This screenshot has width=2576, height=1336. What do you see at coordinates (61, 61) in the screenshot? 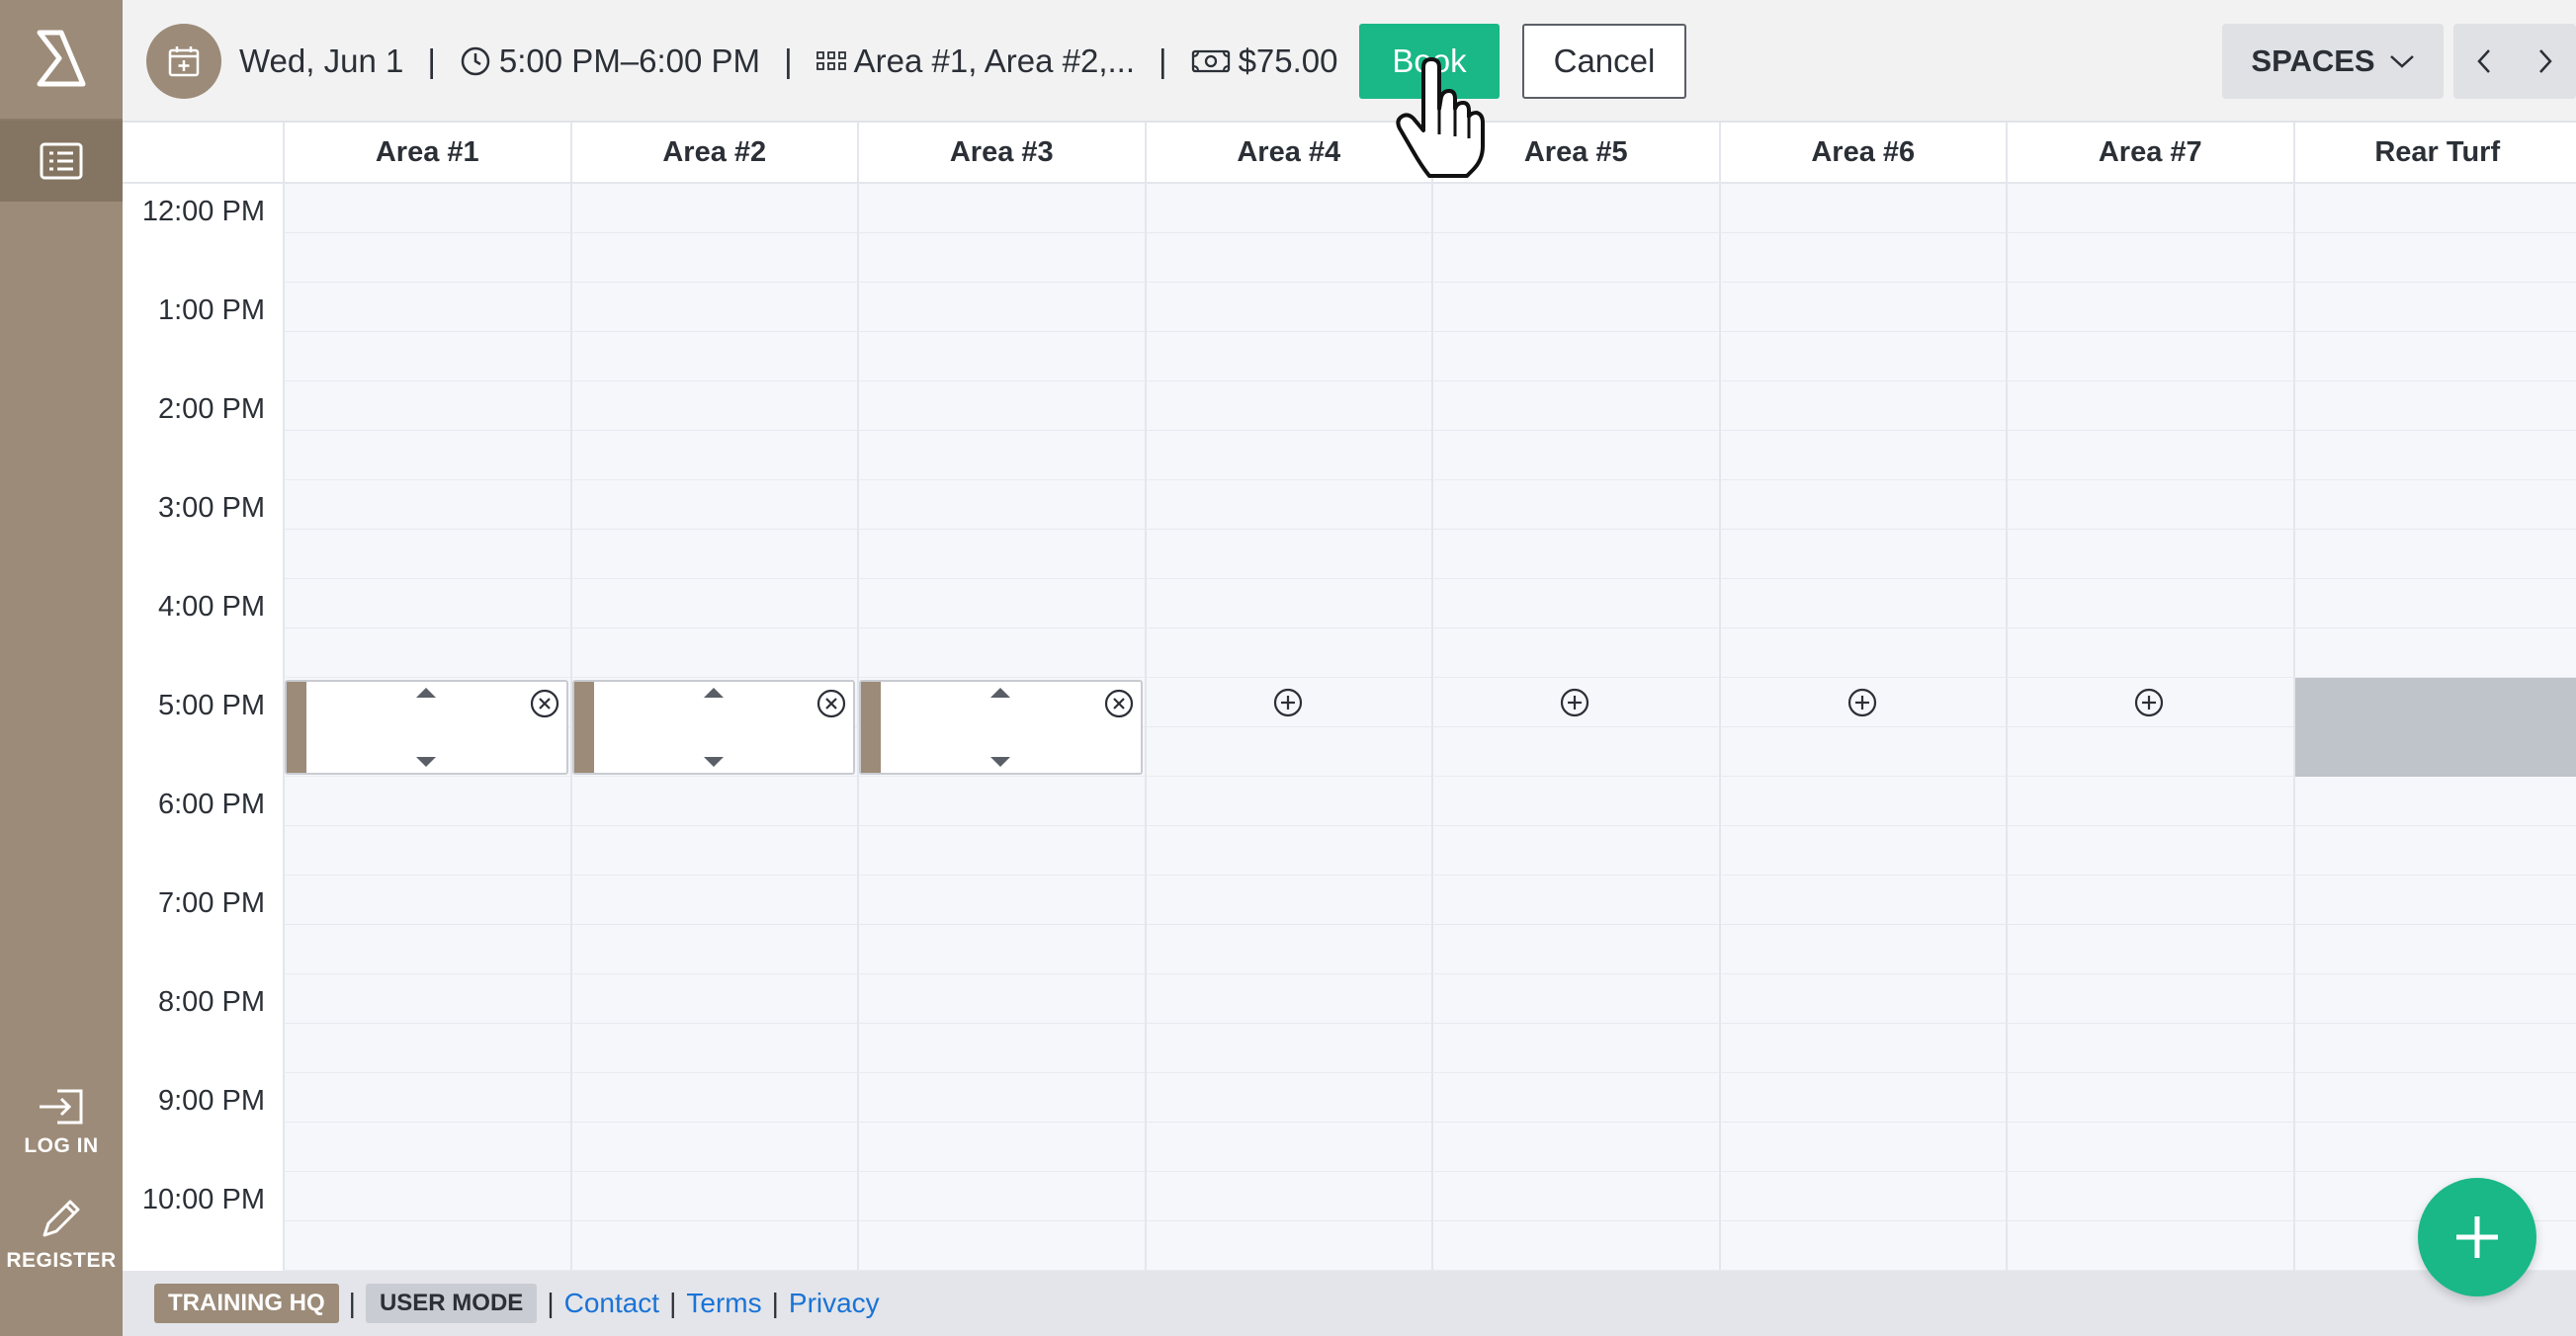
I see `brand-logo` at bounding box center [61, 61].